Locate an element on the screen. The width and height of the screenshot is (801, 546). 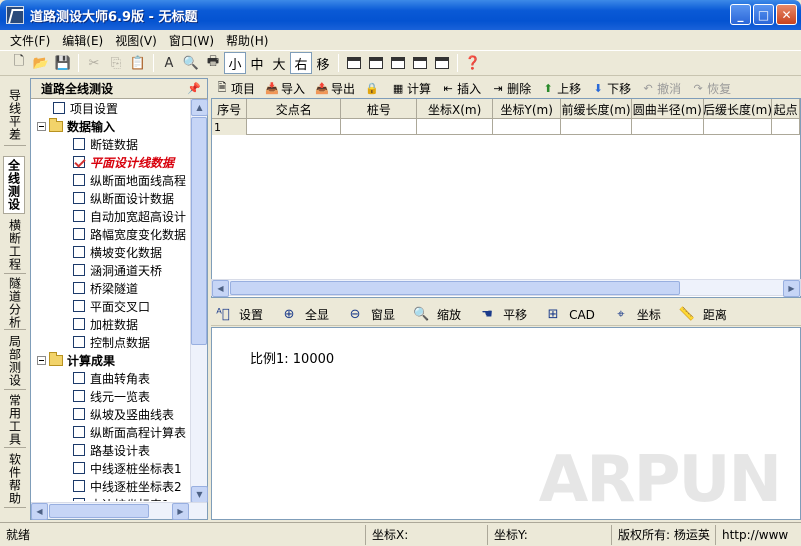
print-preview-icon: 🔍 is located at coordinates (191, 63).